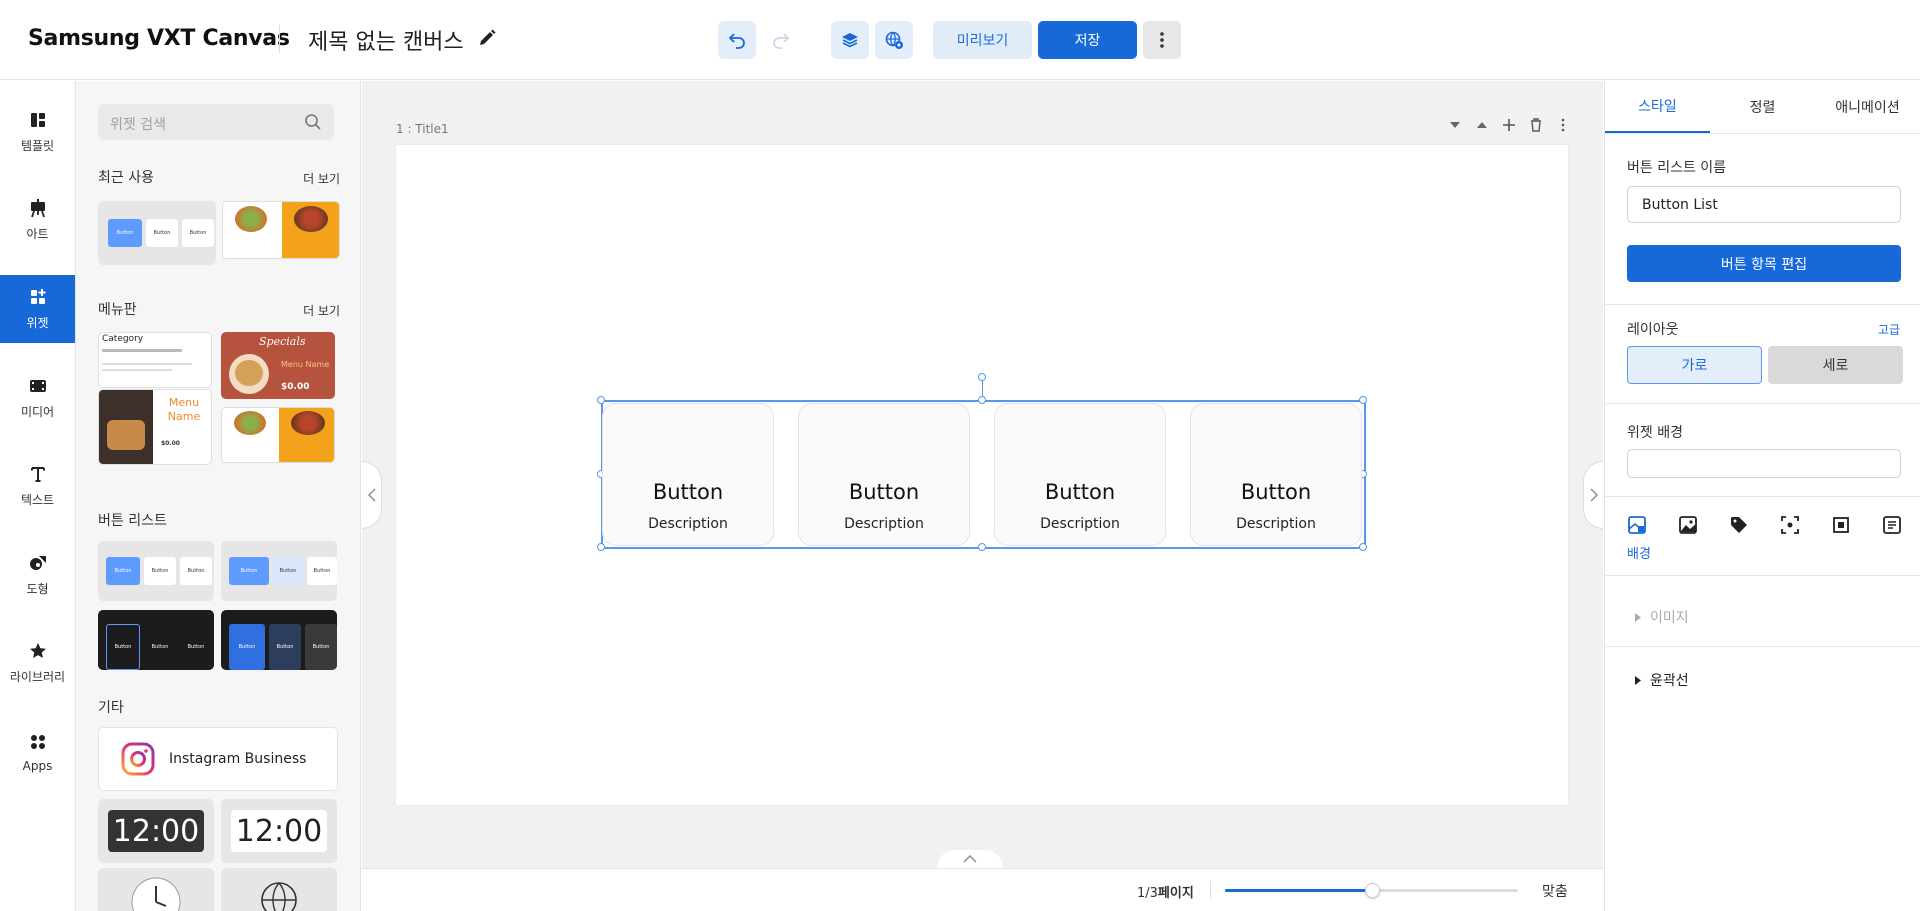 The width and height of the screenshot is (1920, 911). What do you see at coordinates (156, 889) in the screenshot?
I see `analog-clock-thumb` at bounding box center [156, 889].